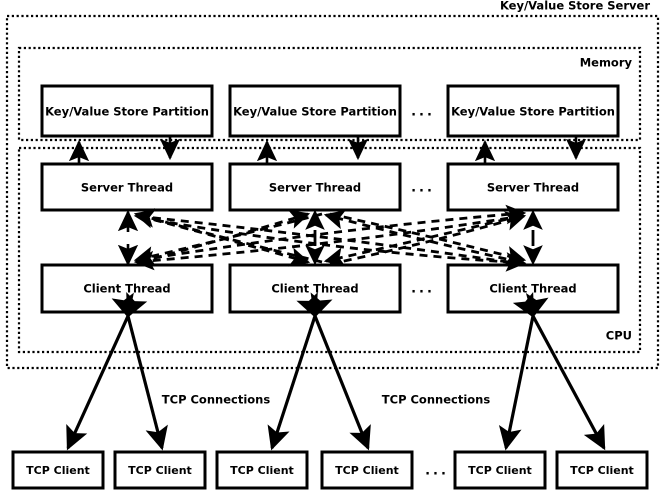 This screenshot has height=504, width=667. What do you see at coordinates (619, 336) in the screenshot?
I see `zone-label-cpu: CPU` at bounding box center [619, 336].